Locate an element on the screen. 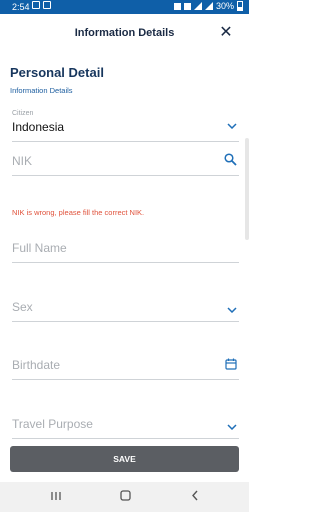 This screenshot has height=512, width=320. citizen-underline is located at coordinates (125, 141).